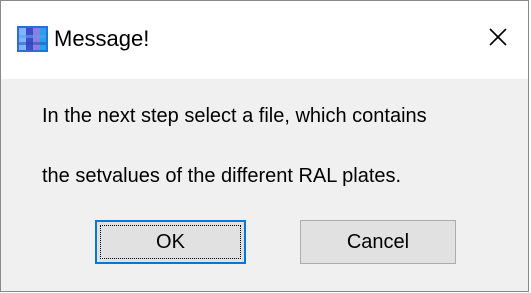 Image resolution: width=531 pixels, height=293 pixels. I want to click on cancel-button-label: Cancel, so click(378, 241).